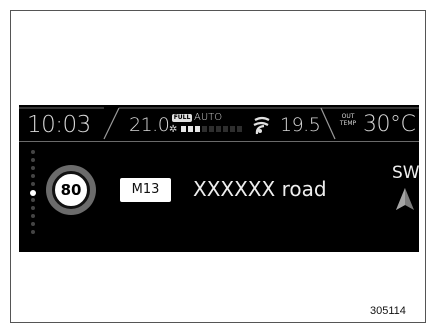 The width and height of the screenshot is (436, 333). I want to click on compass-heading: SW, so click(405, 173).